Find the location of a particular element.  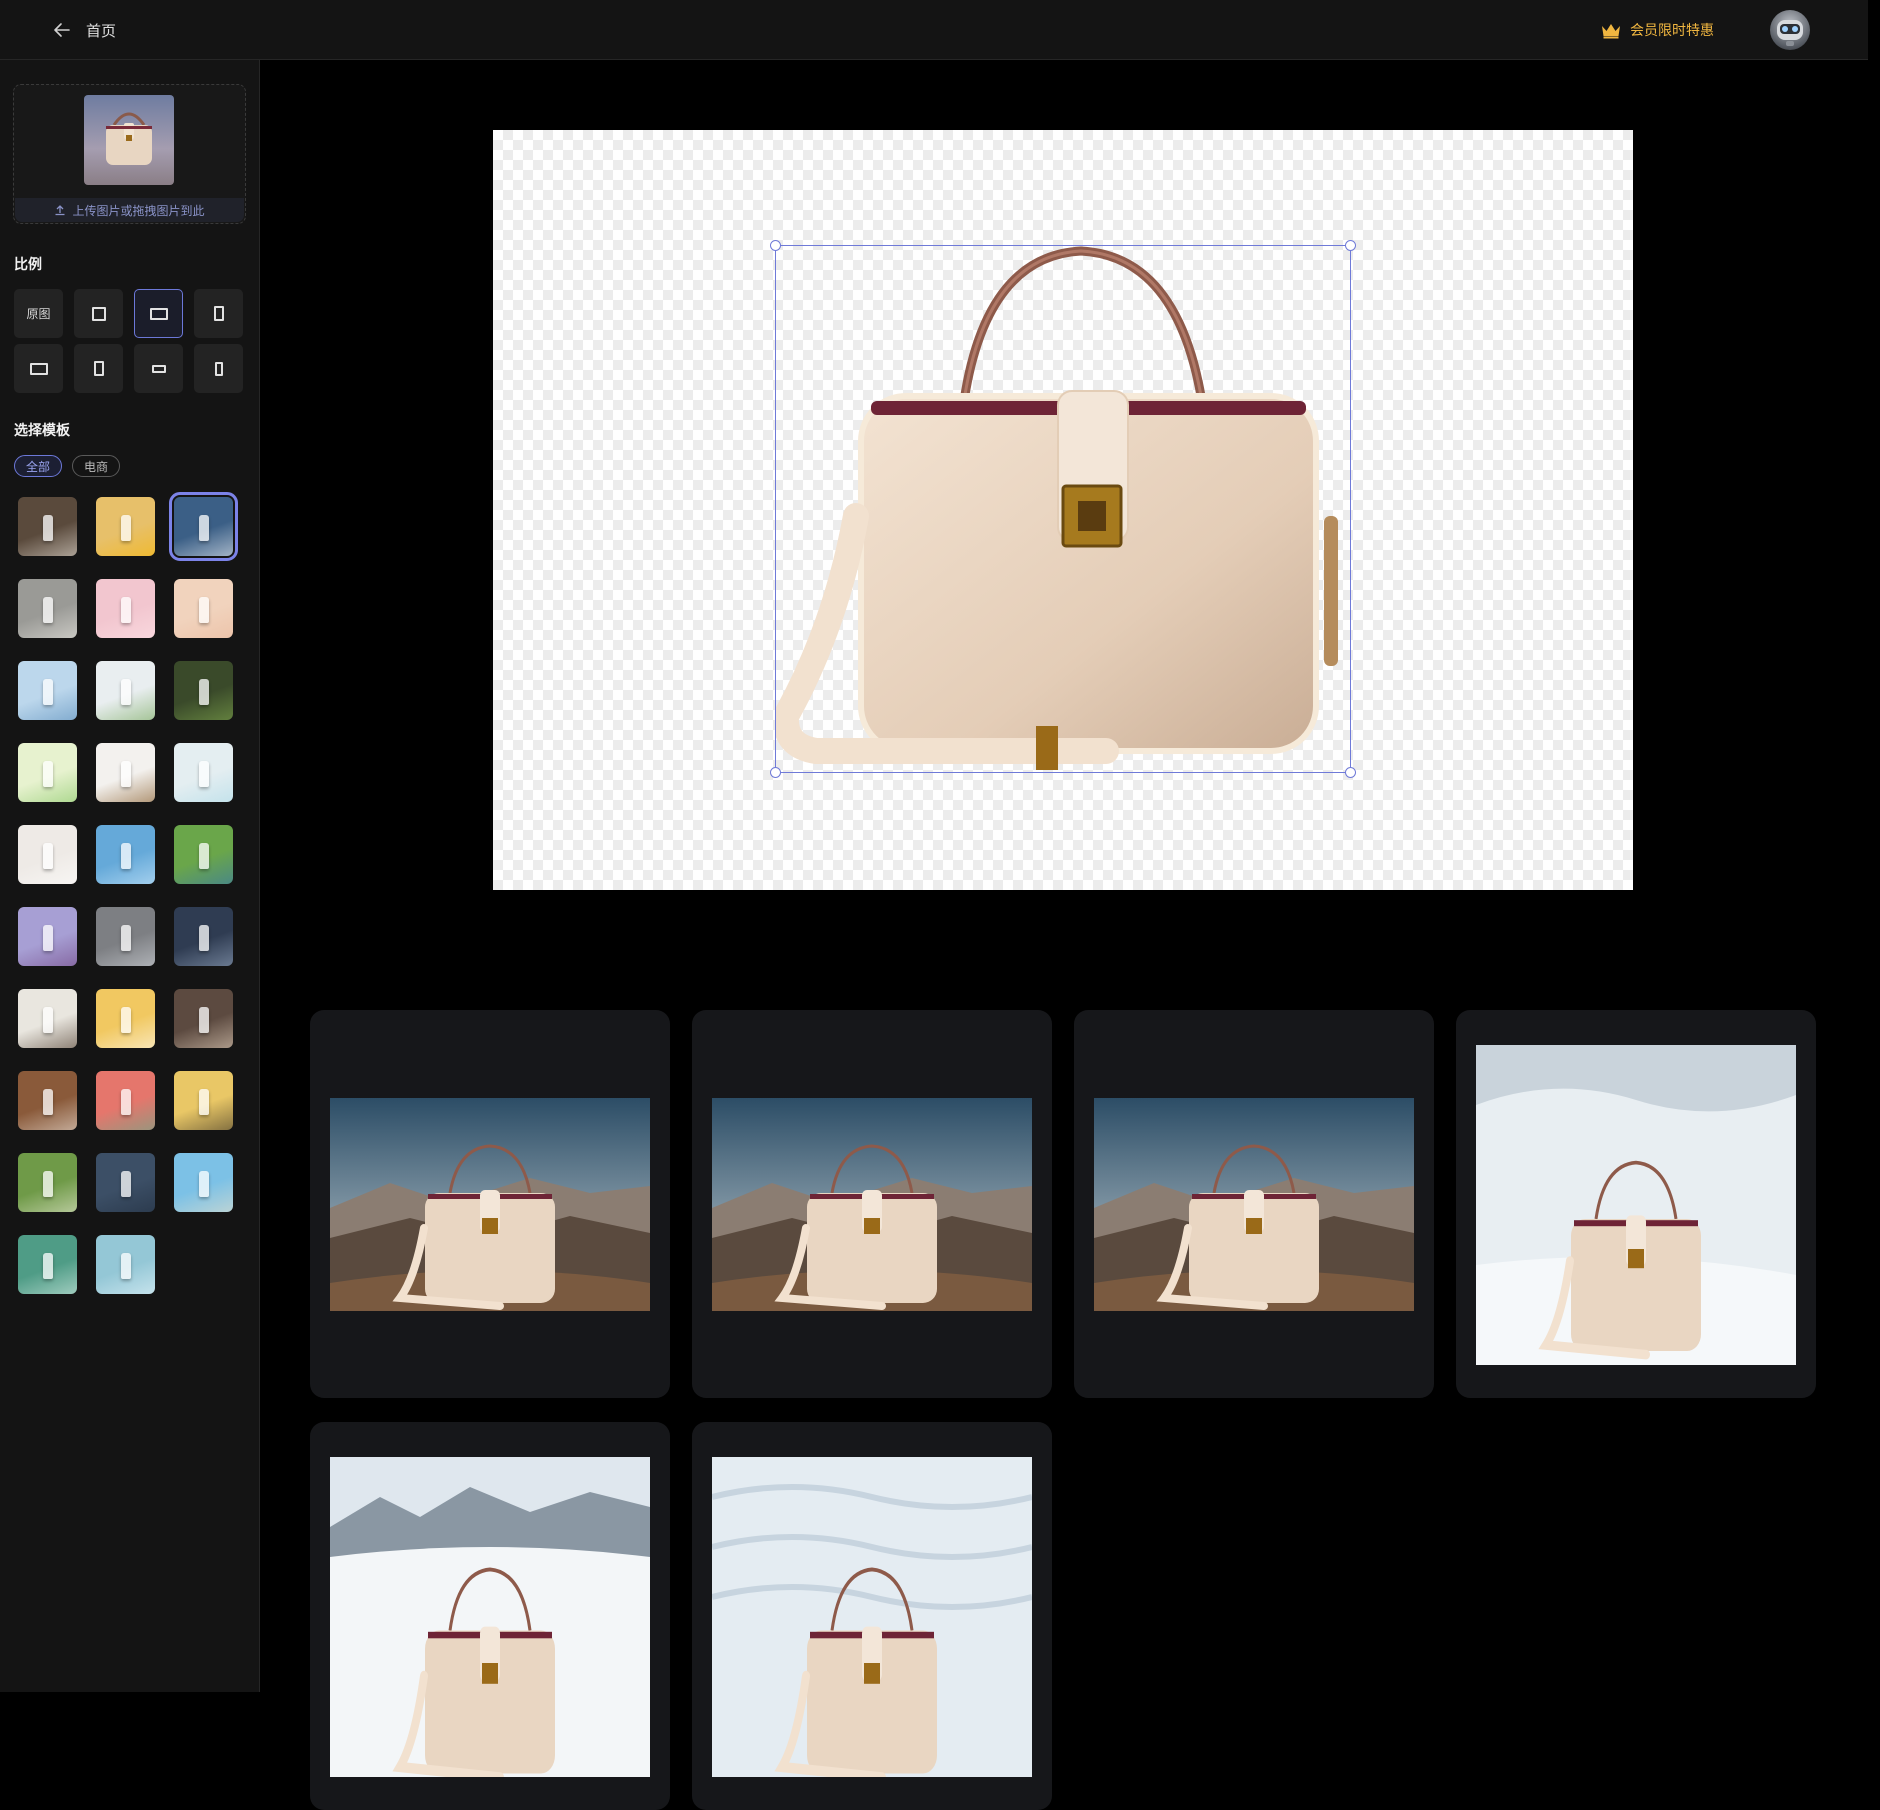

top-bar: 首页 会员限时特惠 is located at coordinates (934, 30).